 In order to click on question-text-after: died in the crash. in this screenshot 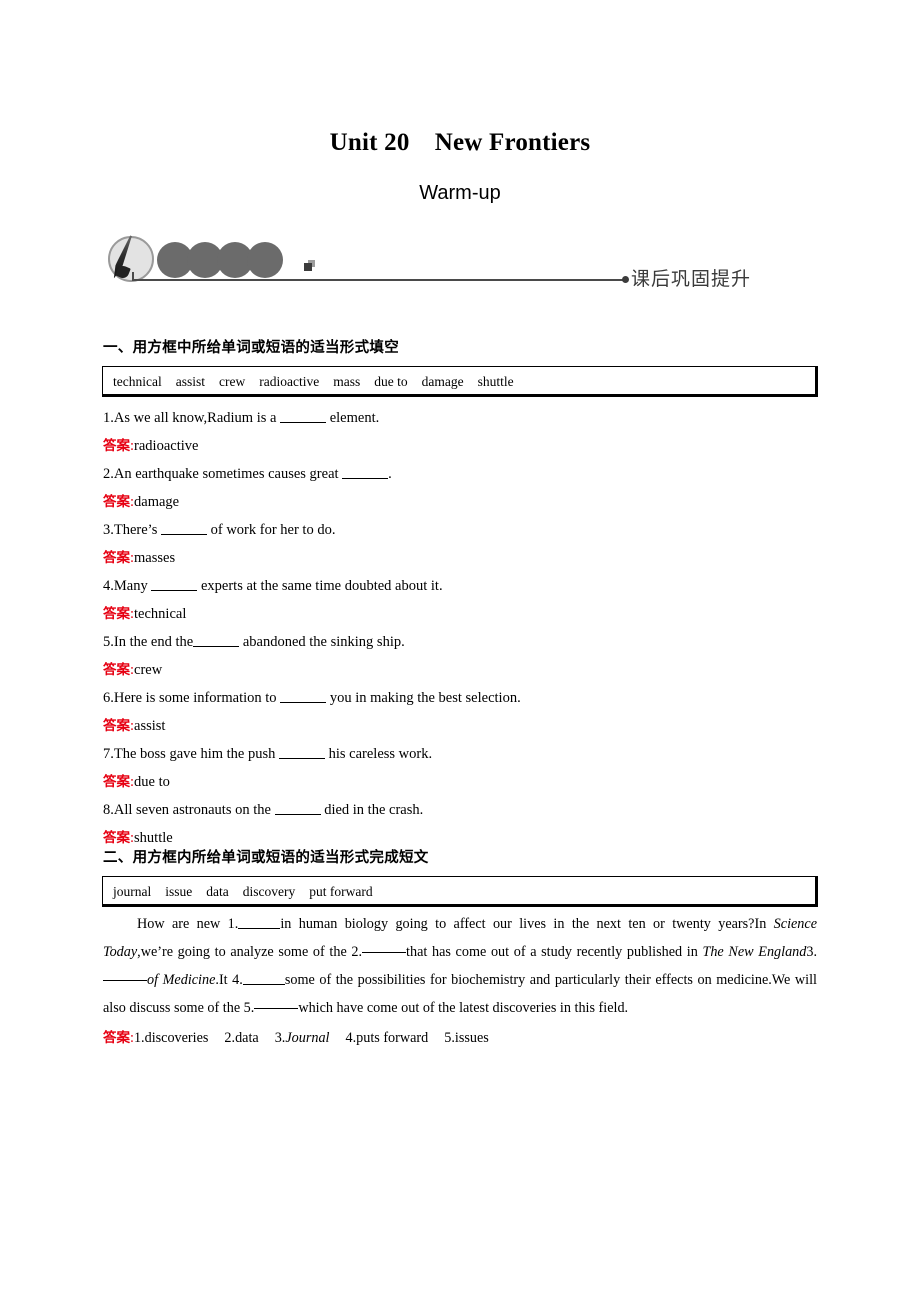, I will do `click(372, 810)`.